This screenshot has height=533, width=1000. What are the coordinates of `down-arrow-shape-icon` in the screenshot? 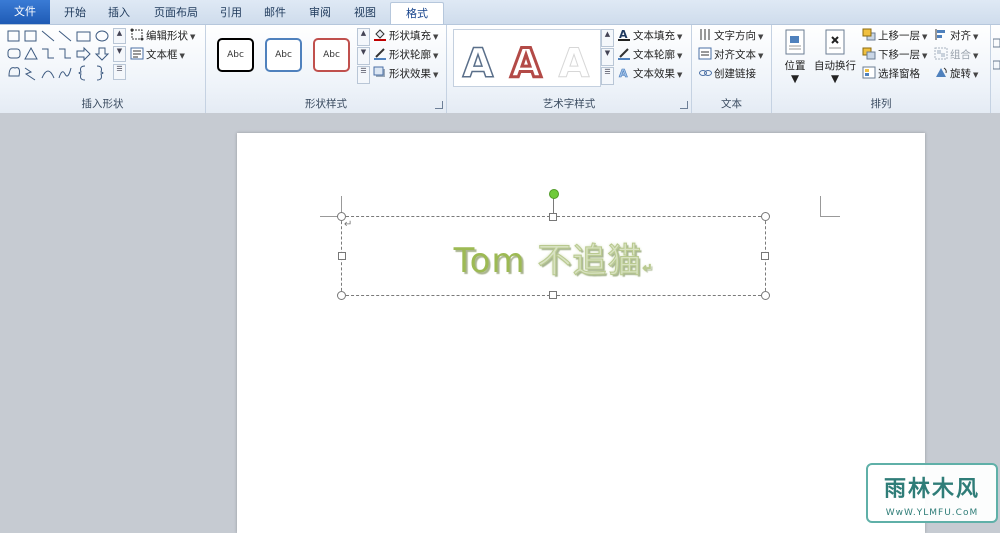 It's located at (102, 54).